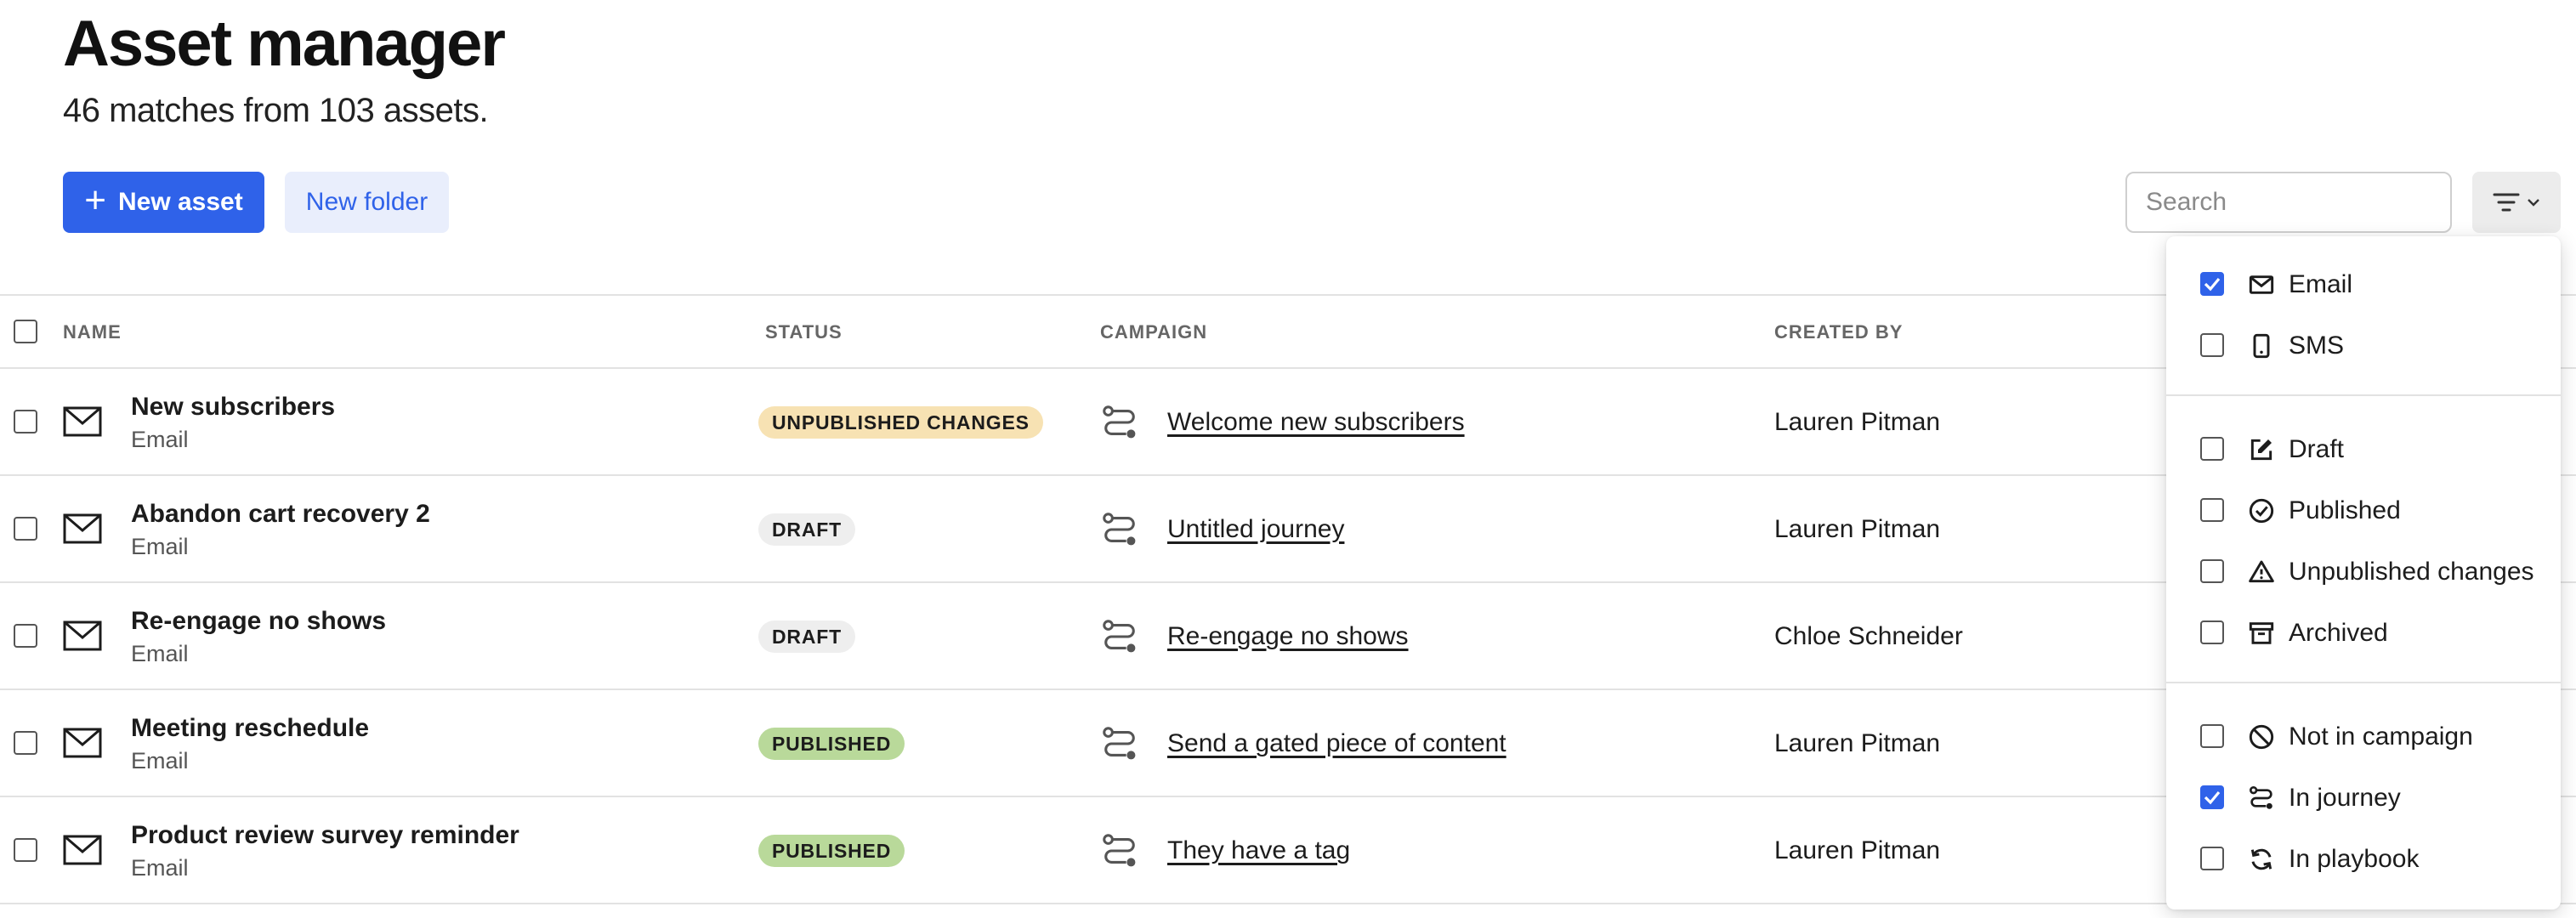 Image resolution: width=2576 pixels, height=918 pixels. I want to click on column-header-created-by: CREATED BY, so click(1839, 332).